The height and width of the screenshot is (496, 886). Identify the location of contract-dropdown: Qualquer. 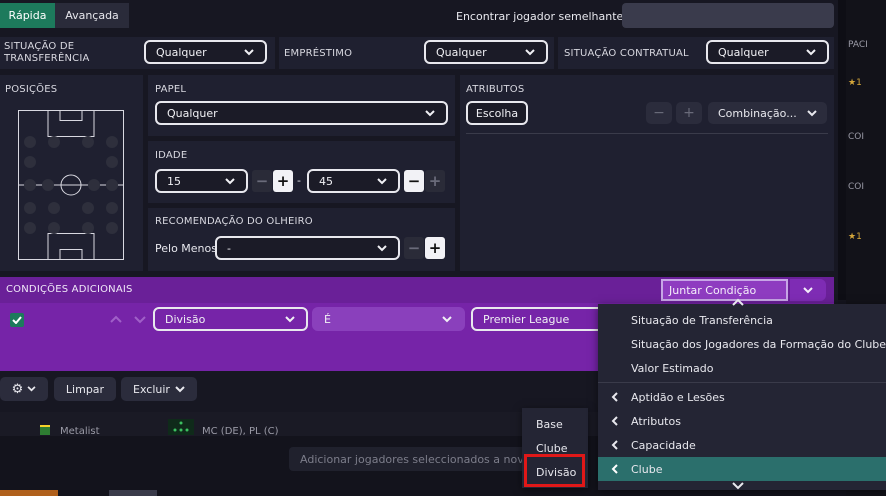
(767, 52).